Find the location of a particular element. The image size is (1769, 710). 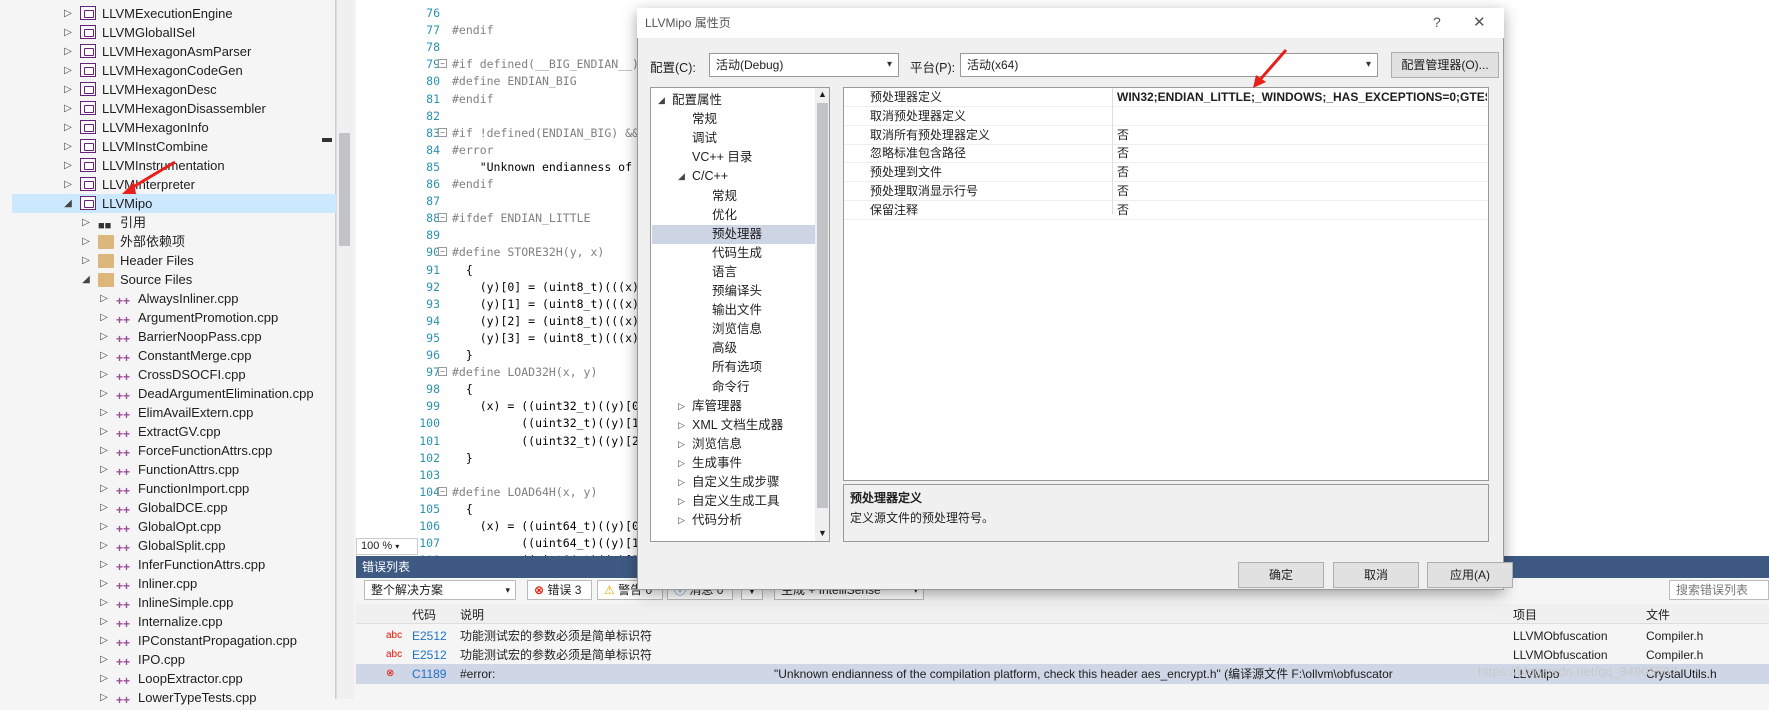

code-line: #define STORE32H(y, x) is located at coordinates (528, 252).